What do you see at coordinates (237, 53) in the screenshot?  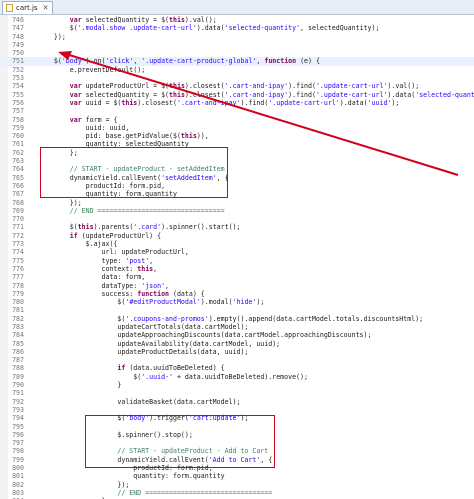 I see `code-line: 750` at bounding box center [237, 53].